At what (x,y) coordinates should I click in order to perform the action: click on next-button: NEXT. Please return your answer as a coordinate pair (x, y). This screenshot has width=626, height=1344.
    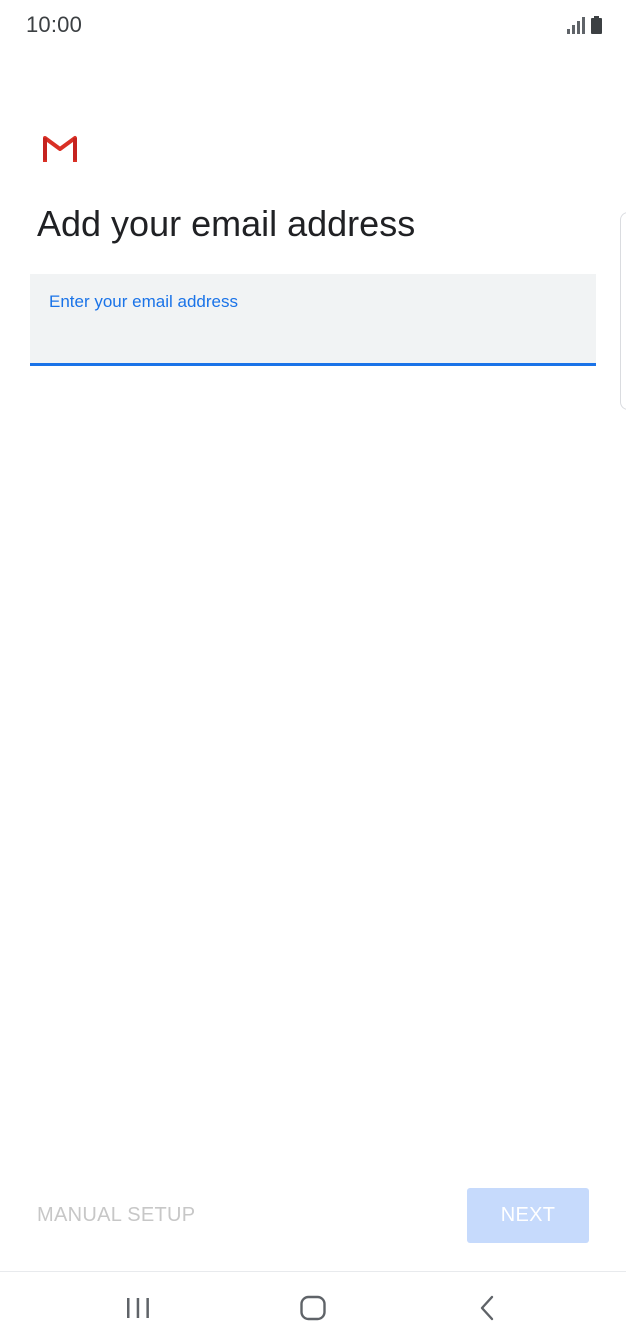
    Looking at the image, I should click on (528, 1215).